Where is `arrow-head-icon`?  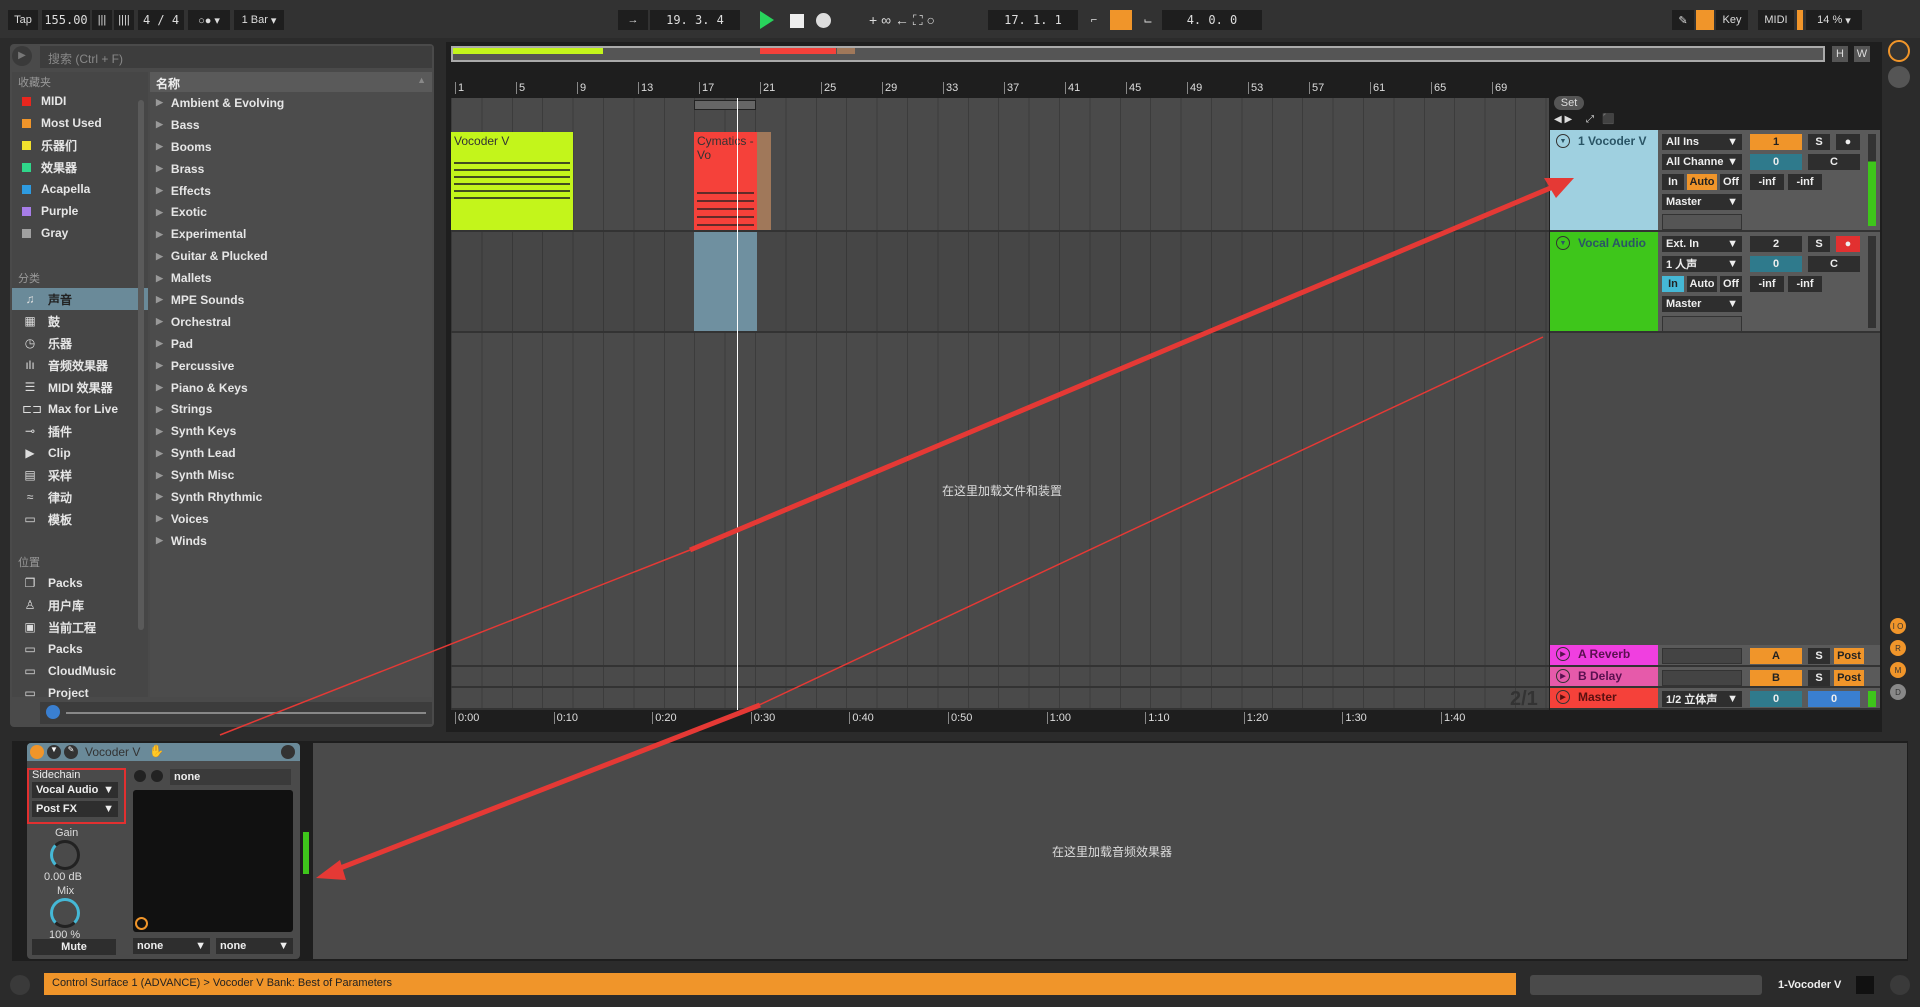 arrow-head-icon is located at coordinates (331, 870).